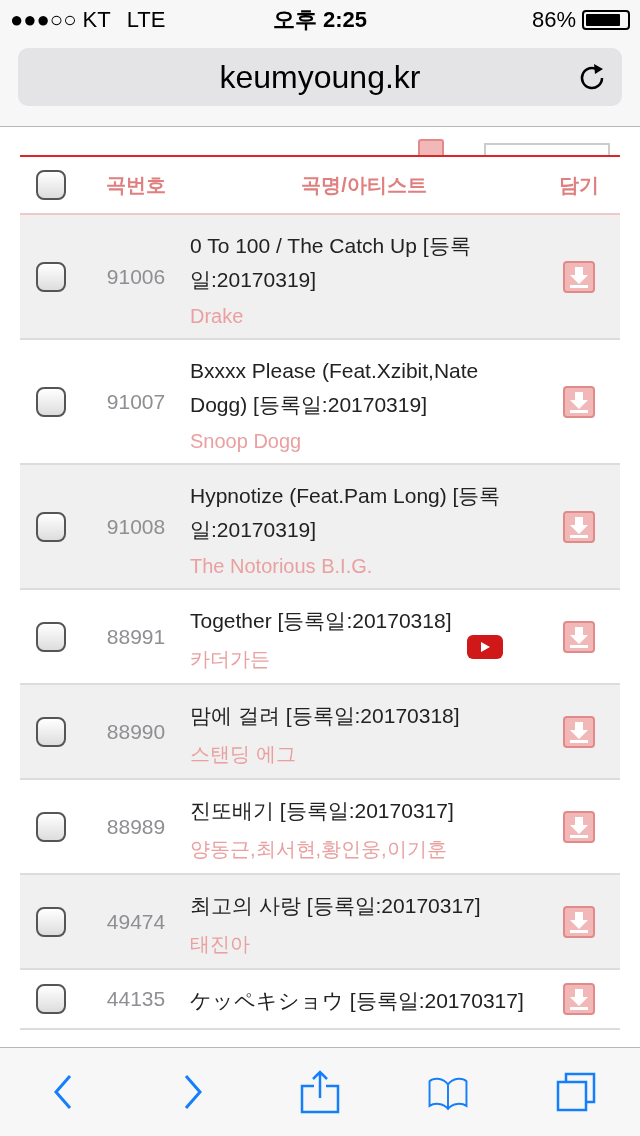 Image resolution: width=640 pixels, height=1136 pixels. I want to click on song-number: 44135, so click(136, 998).